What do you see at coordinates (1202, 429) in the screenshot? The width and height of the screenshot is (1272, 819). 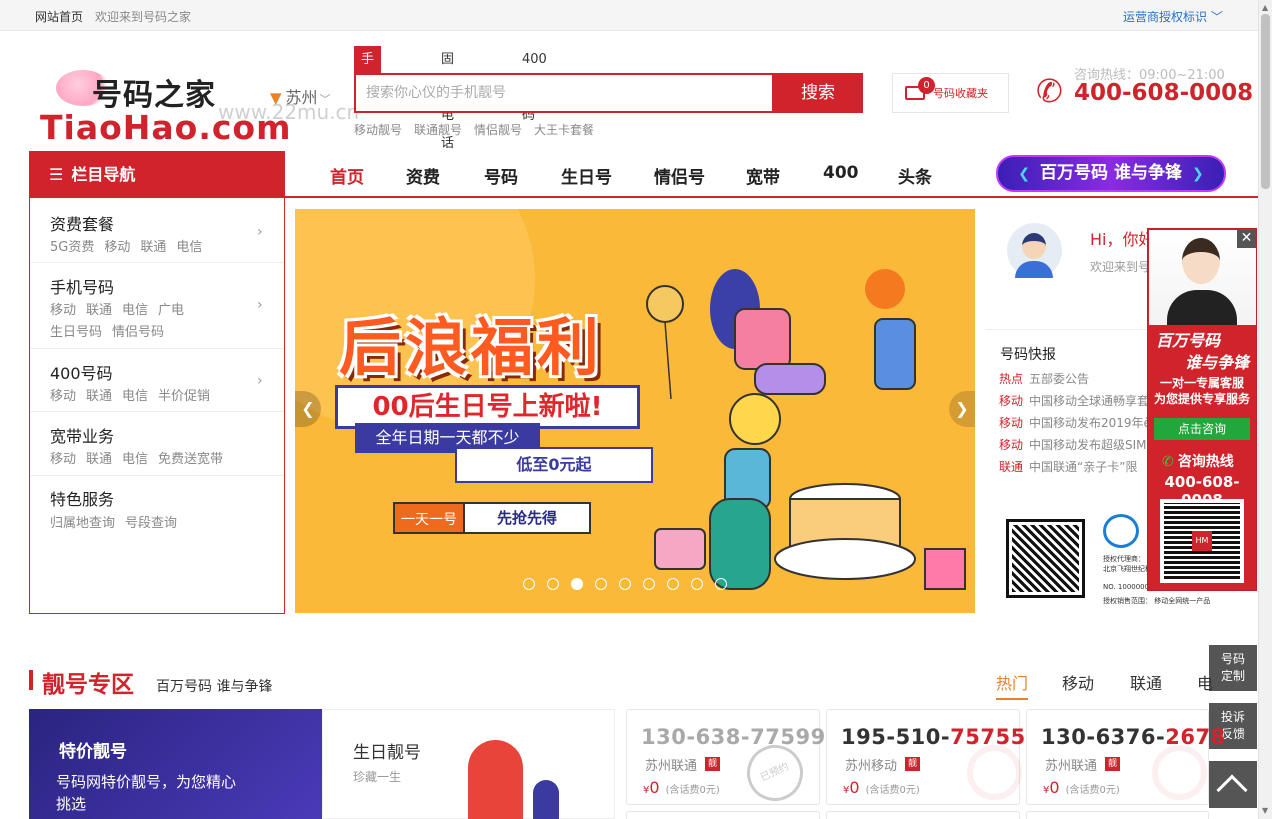 I see `consult-button: 点击咨询` at bounding box center [1202, 429].